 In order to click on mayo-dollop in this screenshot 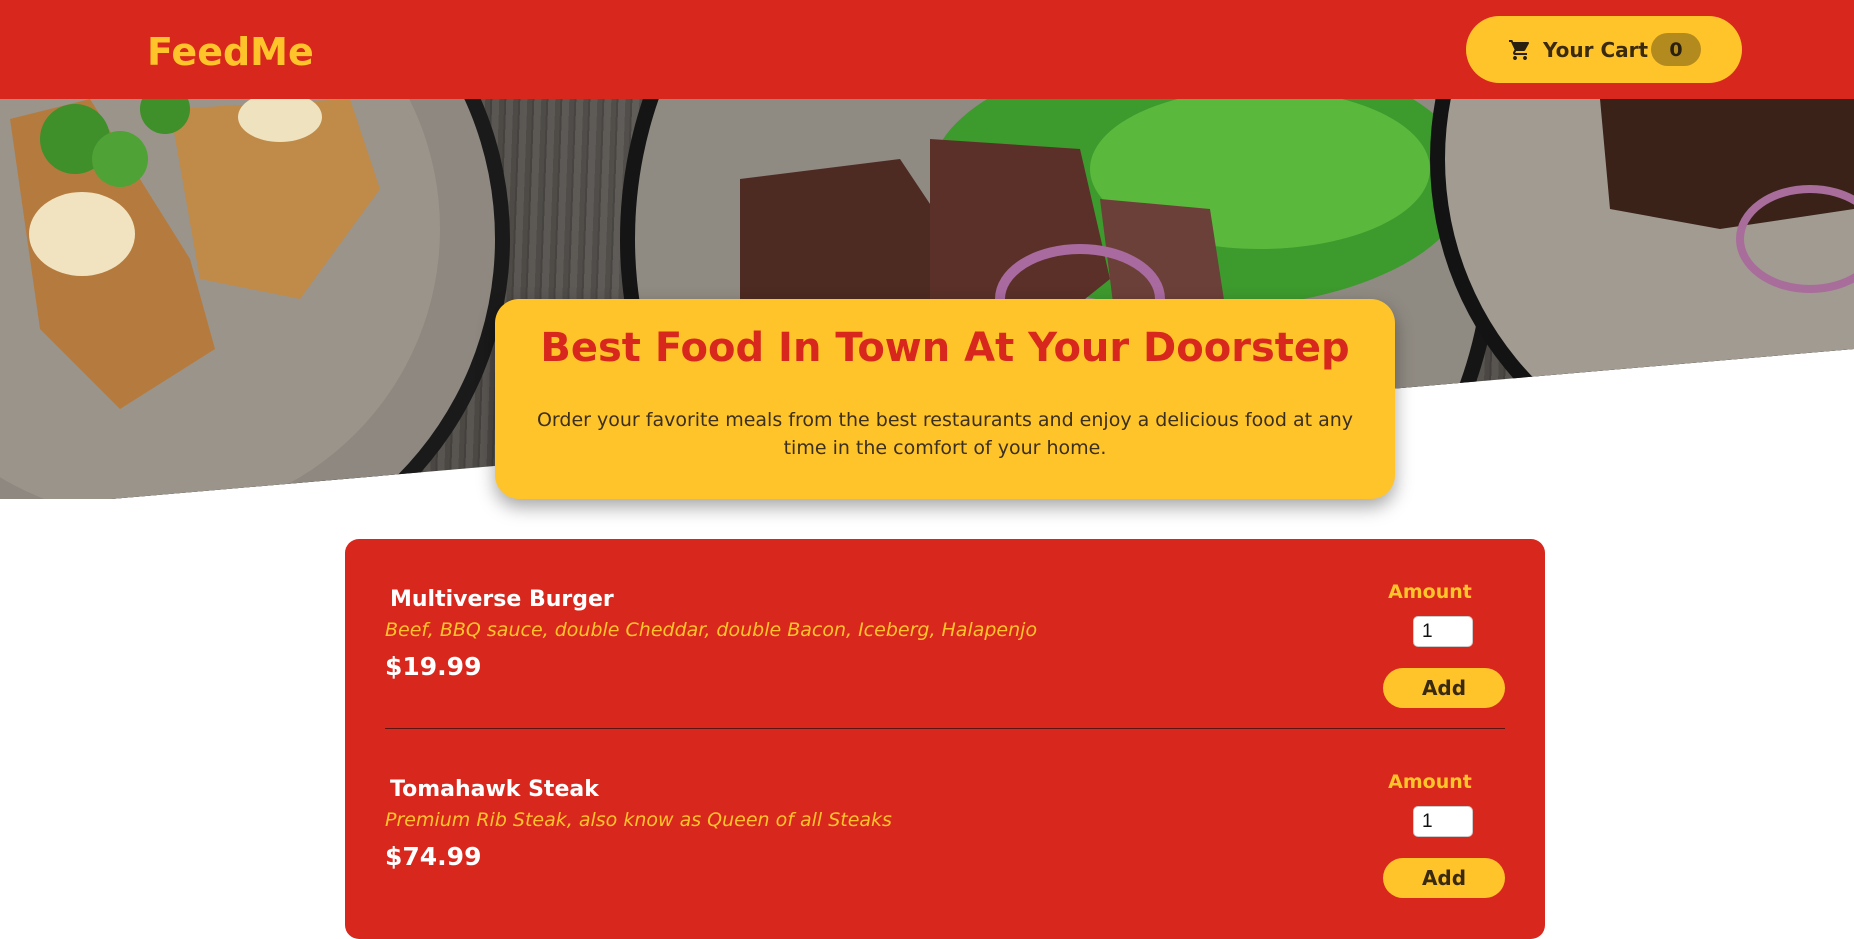, I will do `click(82, 234)`.